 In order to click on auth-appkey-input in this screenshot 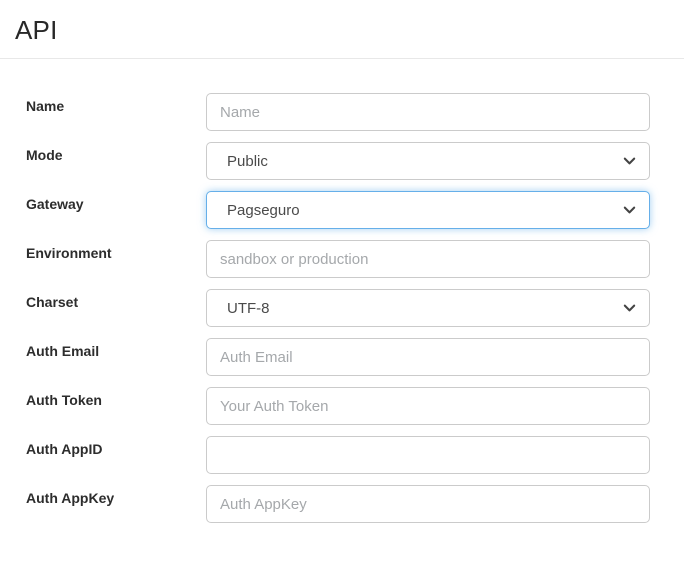, I will do `click(428, 504)`.